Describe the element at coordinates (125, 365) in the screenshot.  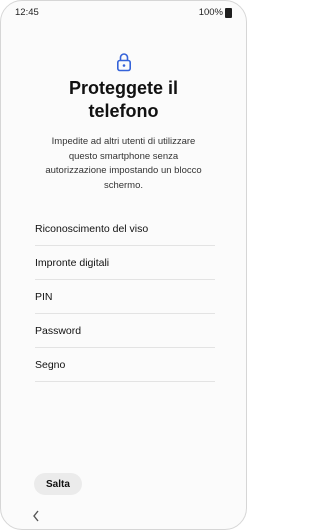
I see `option-pattern: Segno` at that location.